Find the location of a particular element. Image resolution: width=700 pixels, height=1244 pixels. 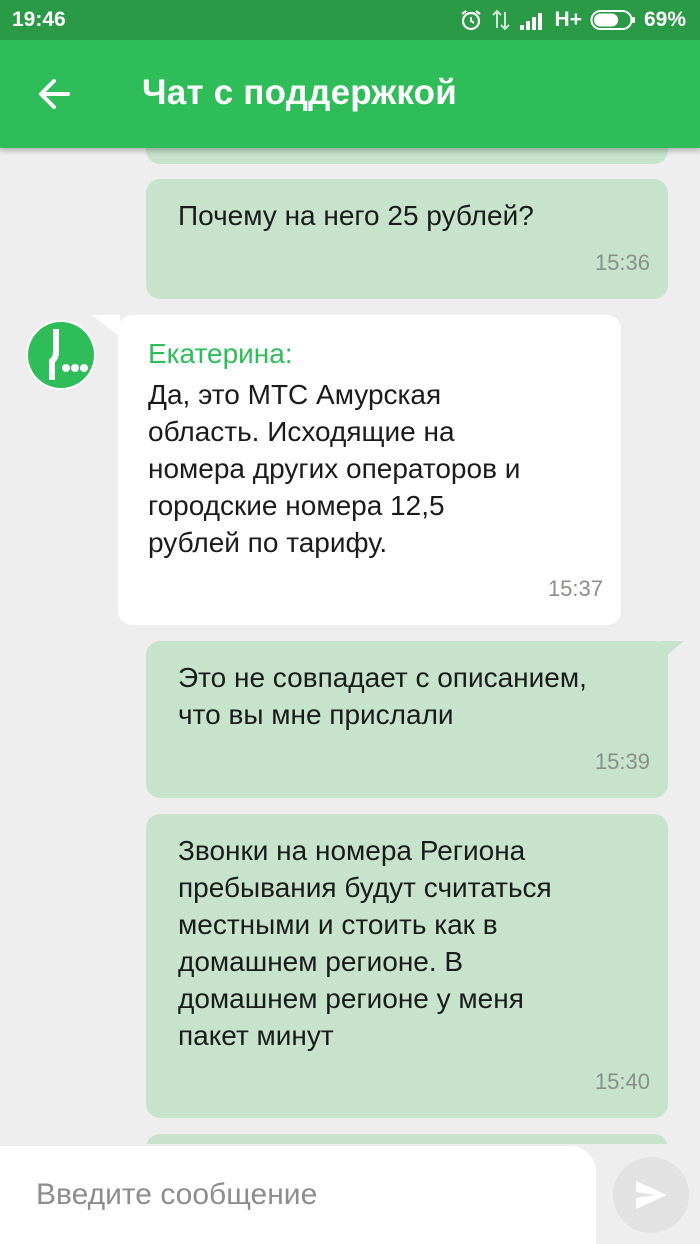

battery-icon is located at coordinates (612, 20).